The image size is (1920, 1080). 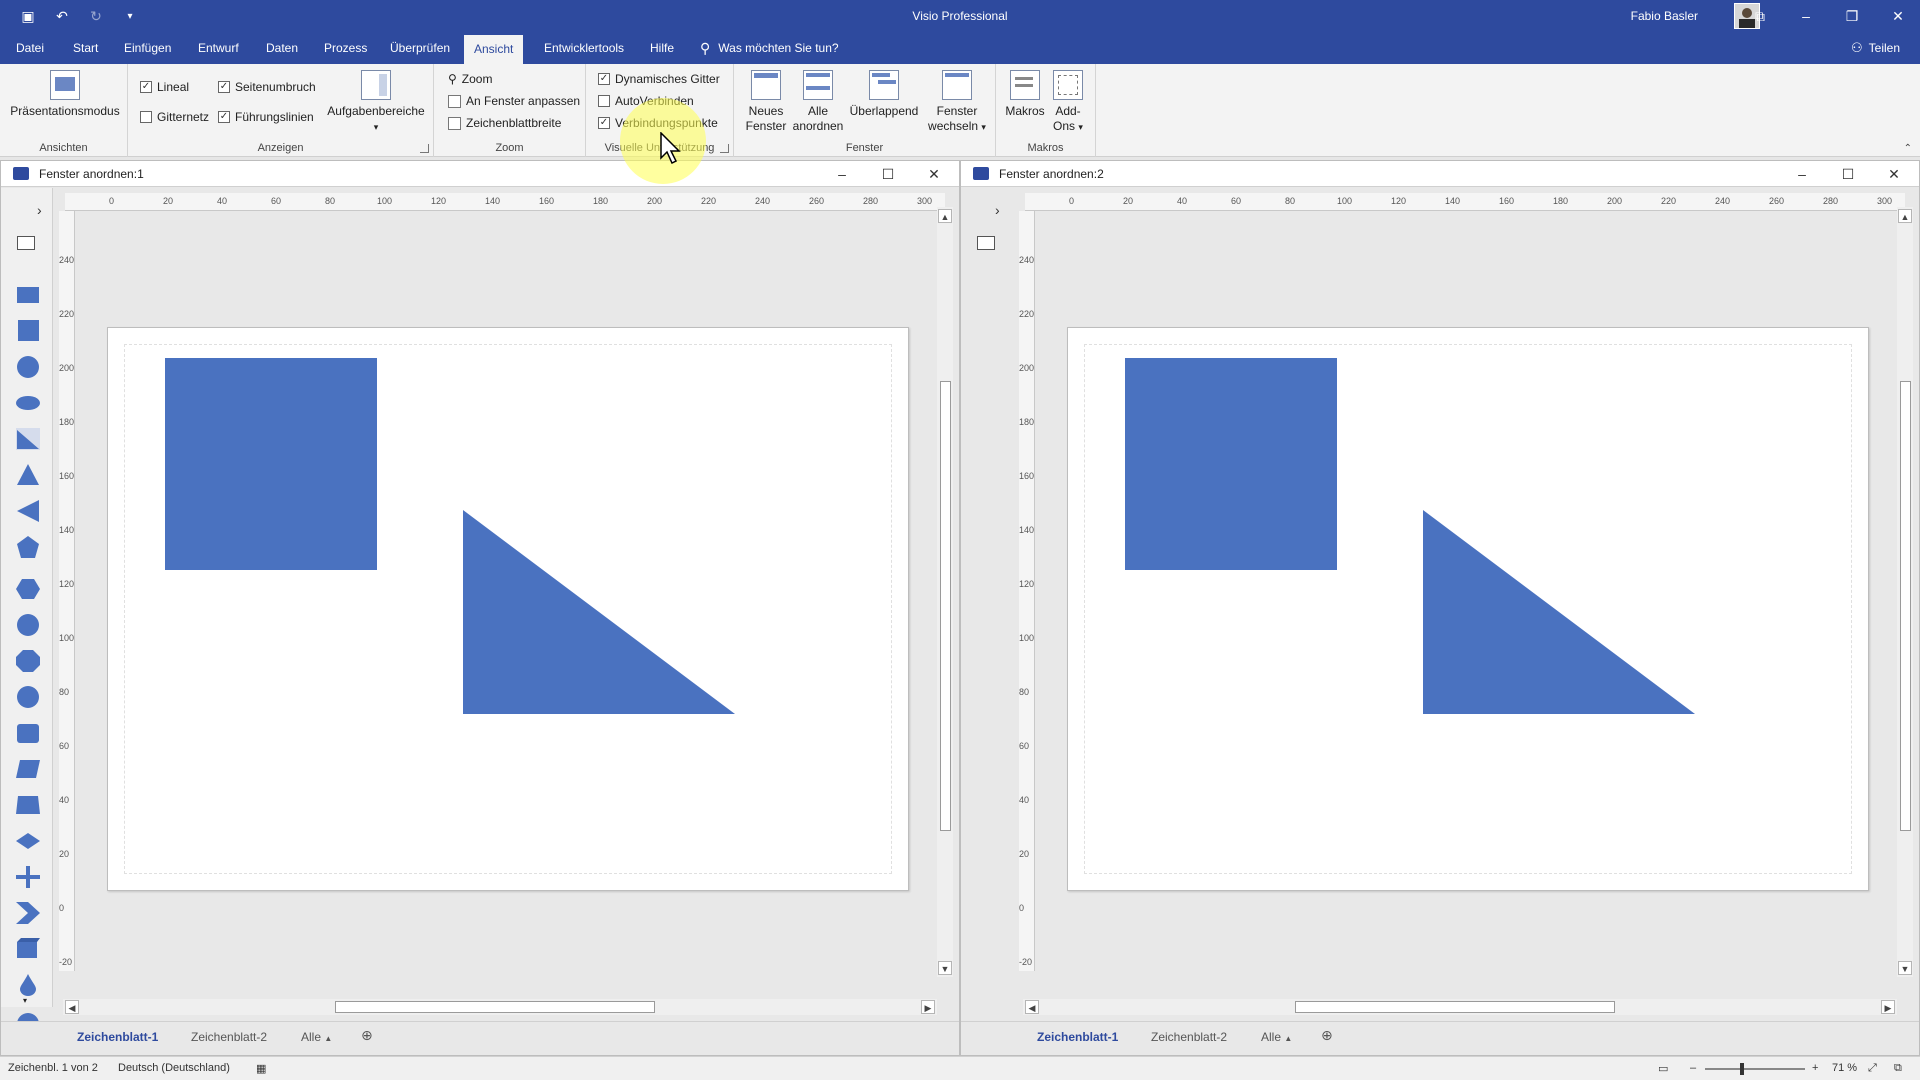 I want to click on ueberlappend-button: Überlappend, so click(x=884, y=94).